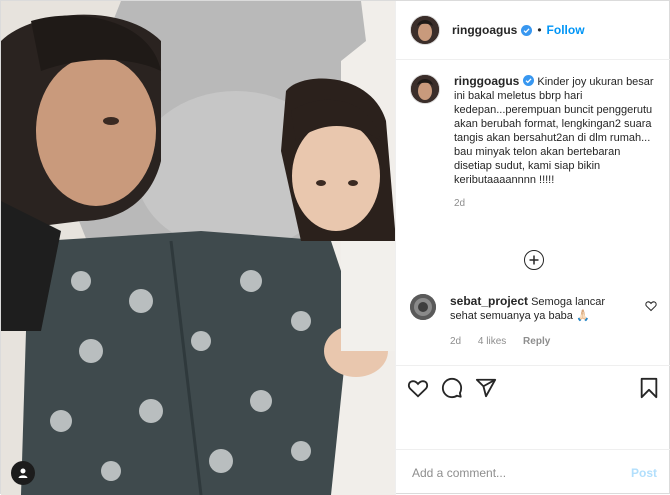 The height and width of the screenshot is (495, 670). I want to click on comment-meta: 2d 4 likes Reply, so click(540, 342).